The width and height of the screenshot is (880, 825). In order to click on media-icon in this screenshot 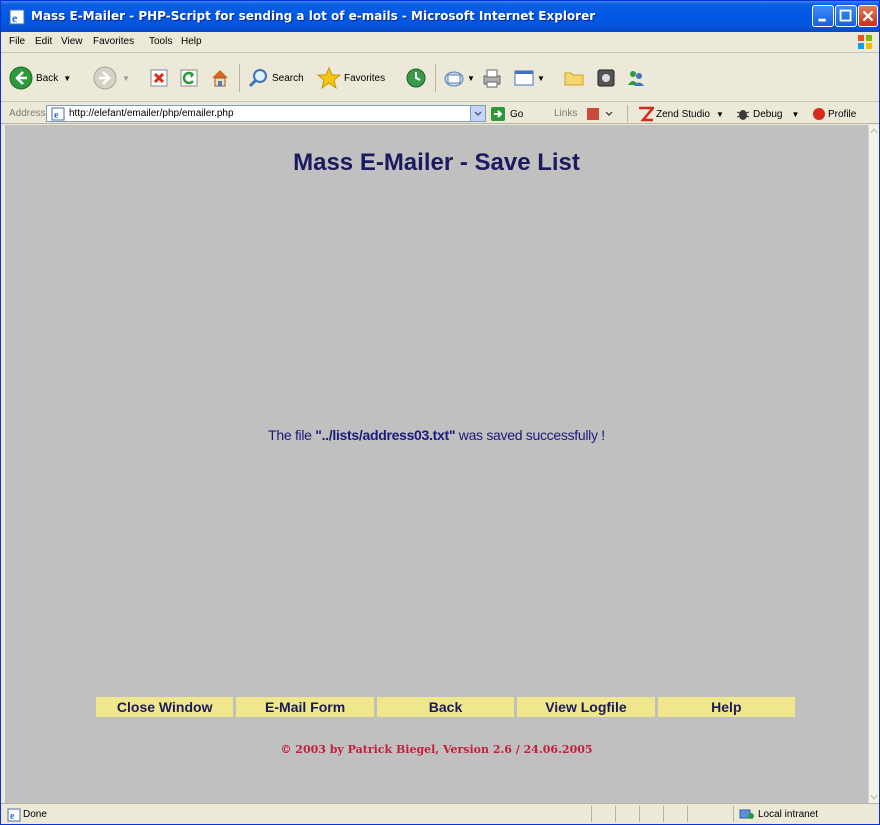, I will do `click(606, 78)`.